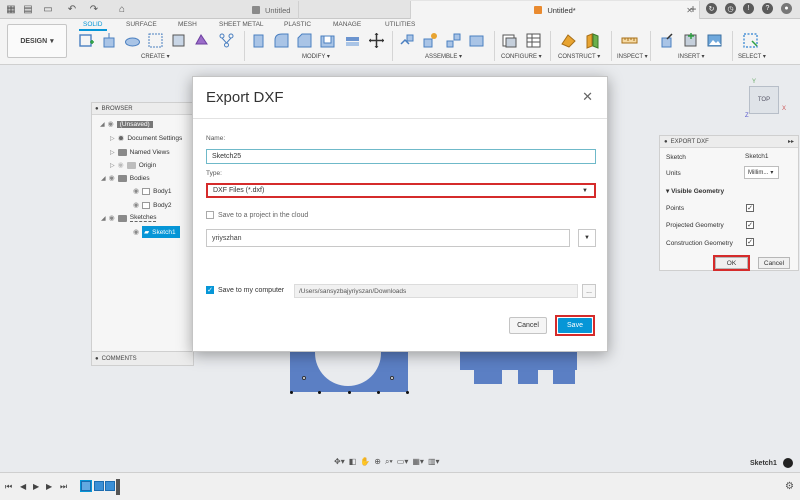  I want to click on tab-surface: SURFACE, so click(141, 24).